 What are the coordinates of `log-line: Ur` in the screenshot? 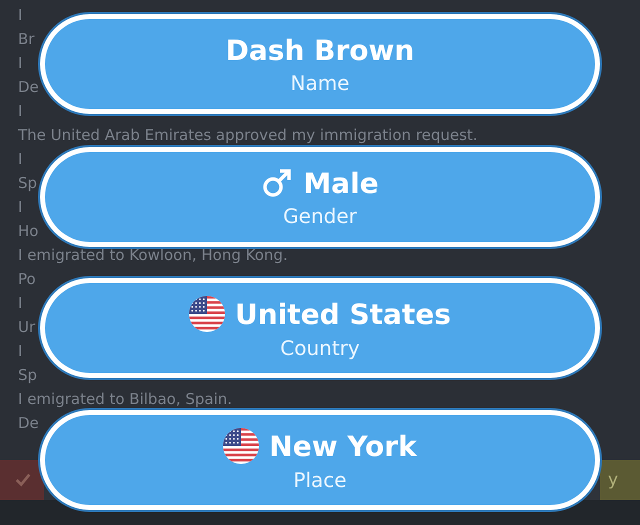 It's located at (27, 327).